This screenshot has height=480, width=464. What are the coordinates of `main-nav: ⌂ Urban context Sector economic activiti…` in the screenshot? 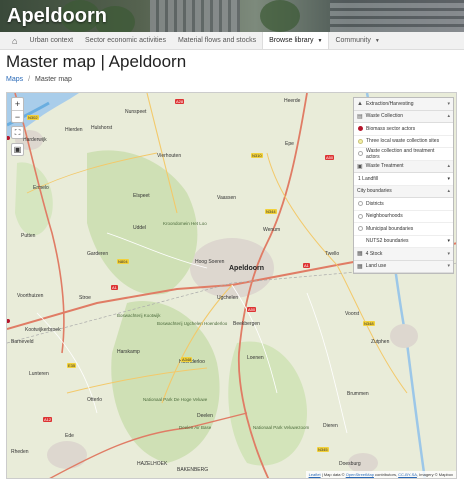 It's located at (232, 41).